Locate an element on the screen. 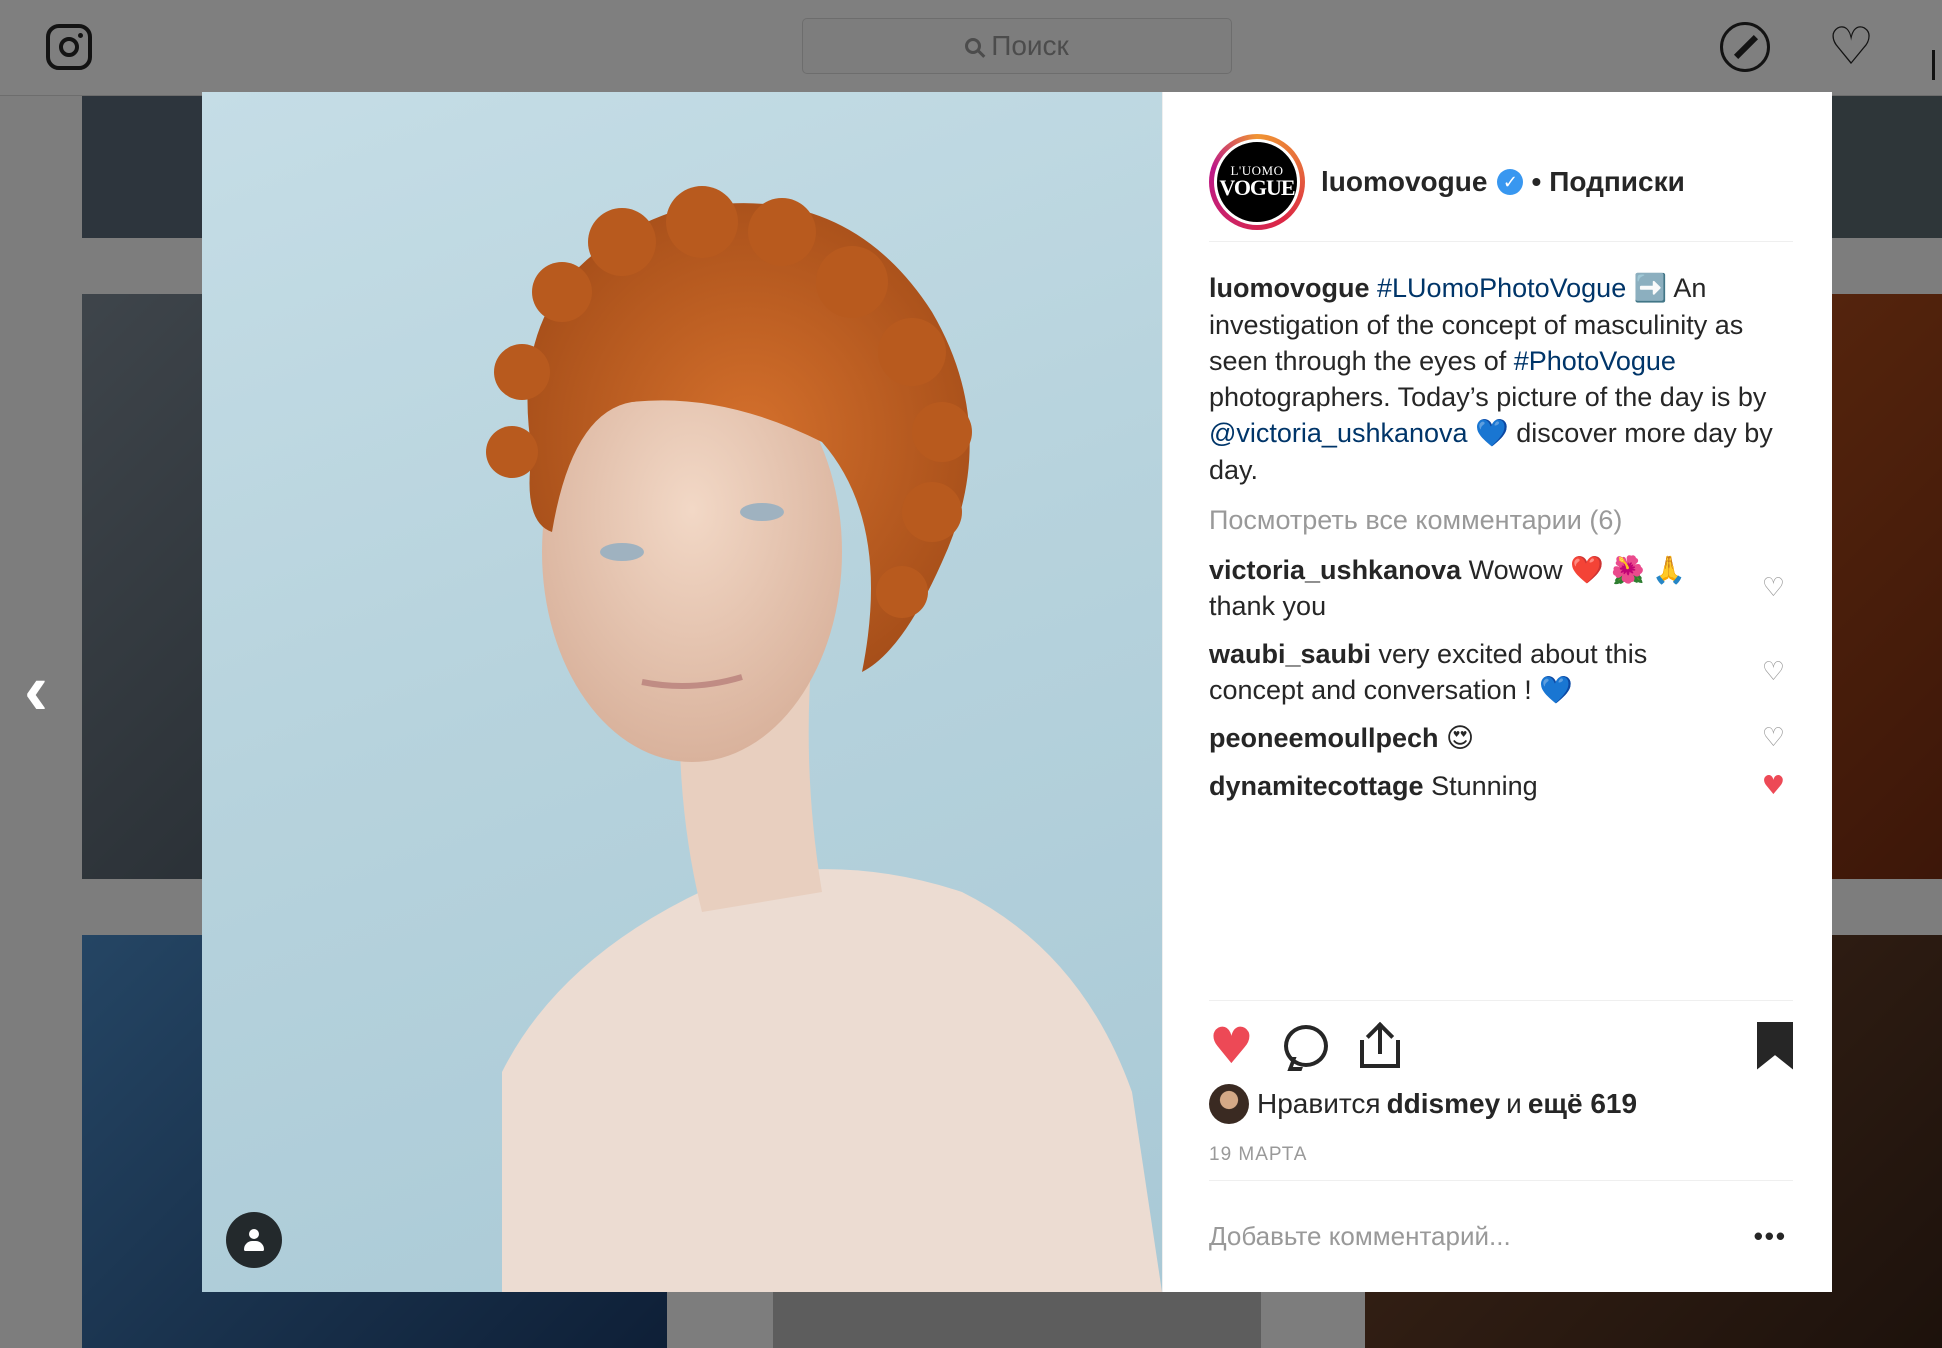 The height and width of the screenshot is (1348, 1942). hashtag-link: #PhotoVogue is located at coordinates (1595, 361).